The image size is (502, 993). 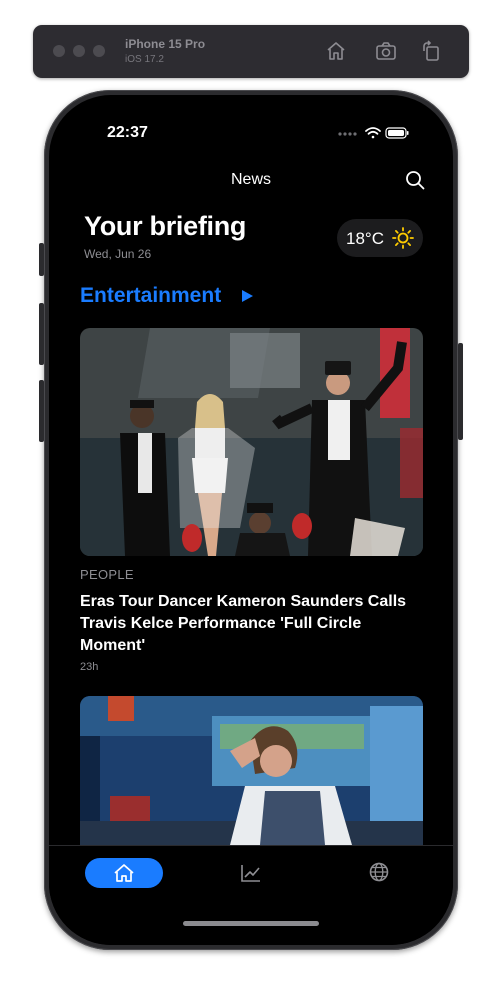 I want to click on story-time: 23h, so click(x=89, y=667).